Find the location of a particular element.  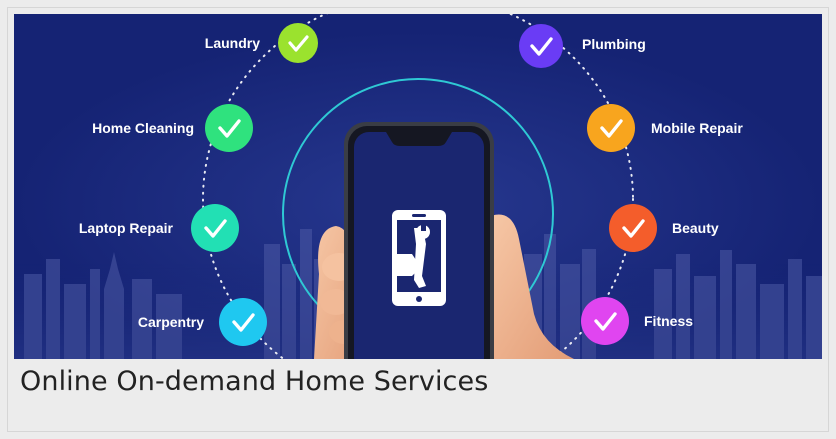

service-plumbing is located at coordinates (541, 46).